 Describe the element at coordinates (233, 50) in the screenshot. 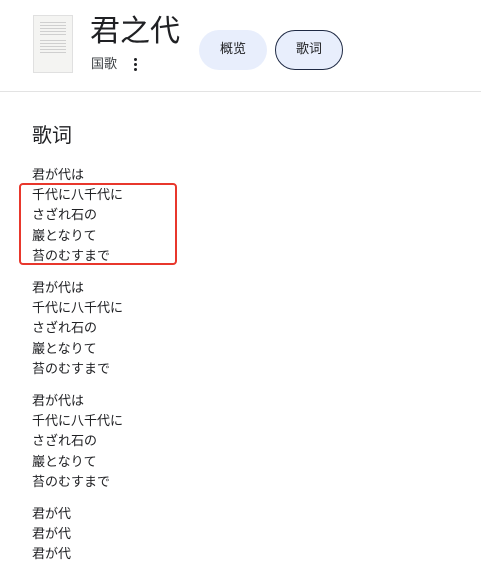

I see `tab-overview: 概览` at that location.